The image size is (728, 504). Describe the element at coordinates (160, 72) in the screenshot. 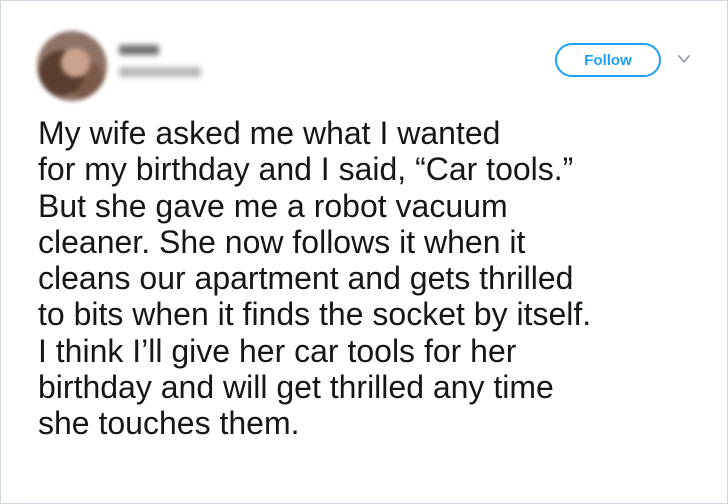

I see `username-blurred` at that location.